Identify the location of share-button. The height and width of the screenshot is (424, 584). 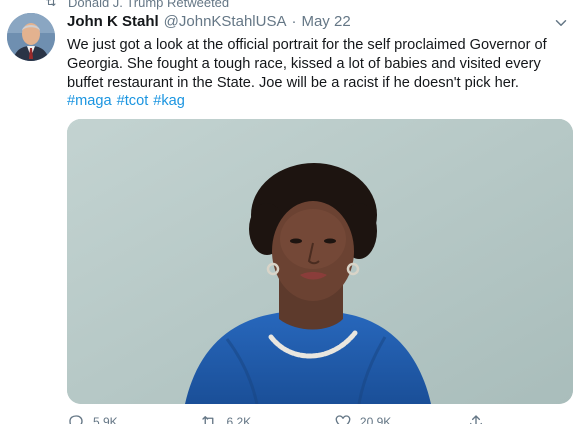
(482, 418).